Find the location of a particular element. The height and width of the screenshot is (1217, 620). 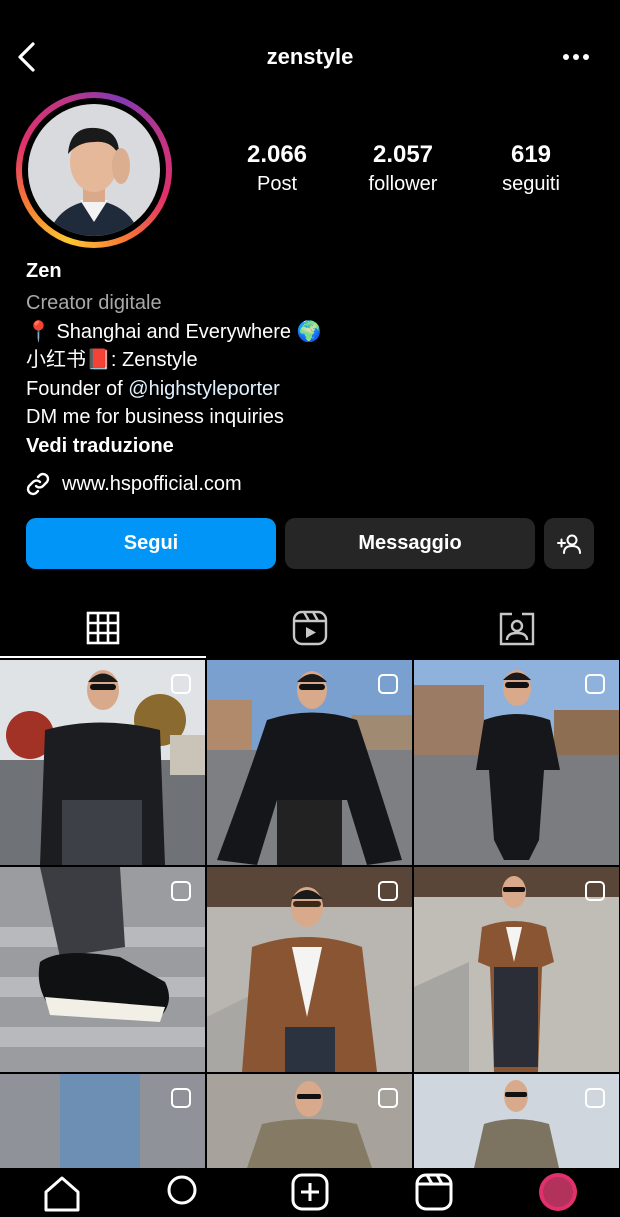

nav-reels is located at coordinates (434, 1192).